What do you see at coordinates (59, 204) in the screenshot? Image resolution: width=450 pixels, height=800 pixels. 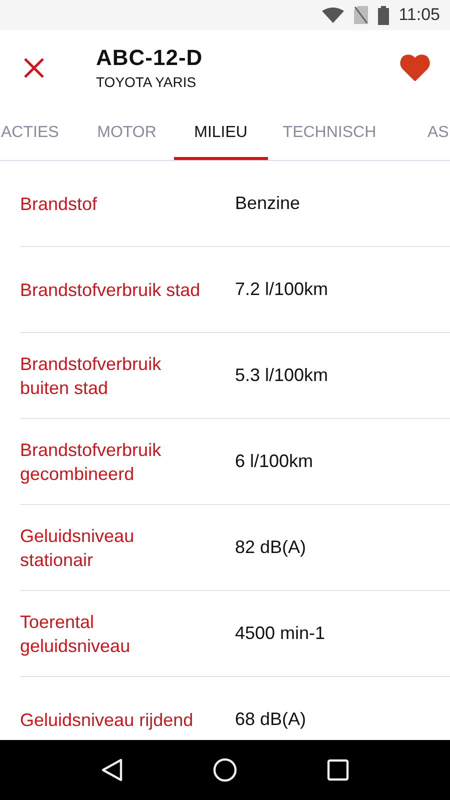 I see `field-label: Brandstof` at bounding box center [59, 204].